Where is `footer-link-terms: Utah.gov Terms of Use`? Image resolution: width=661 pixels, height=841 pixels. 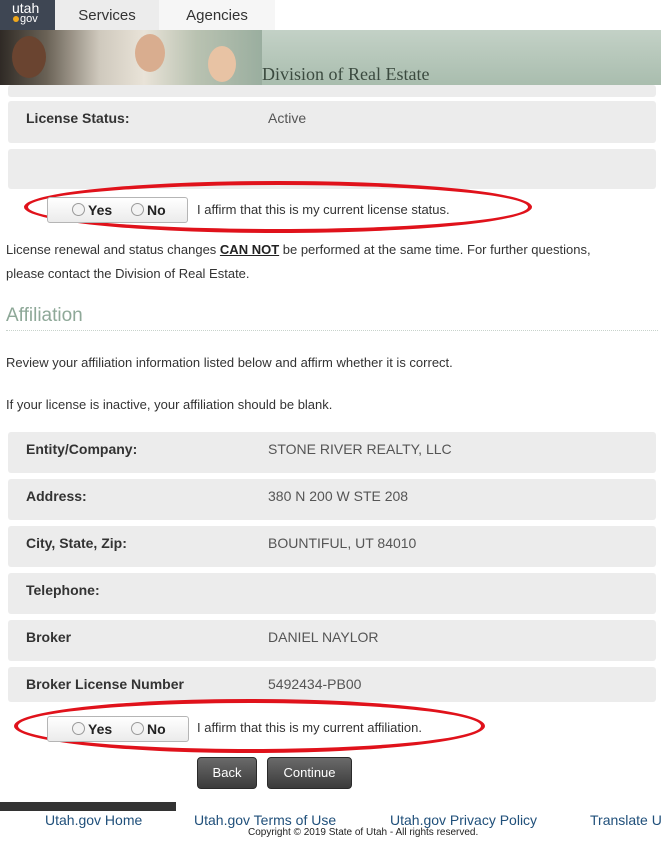
footer-link-terms: Utah.gov Terms of Use is located at coordinates (265, 820).